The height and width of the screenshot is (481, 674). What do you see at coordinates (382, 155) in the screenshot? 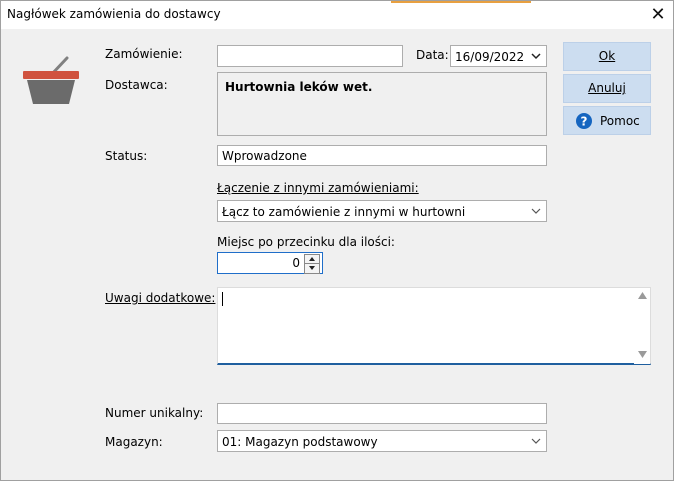
I see `status-field: Wprowadzone` at bounding box center [382, 155].